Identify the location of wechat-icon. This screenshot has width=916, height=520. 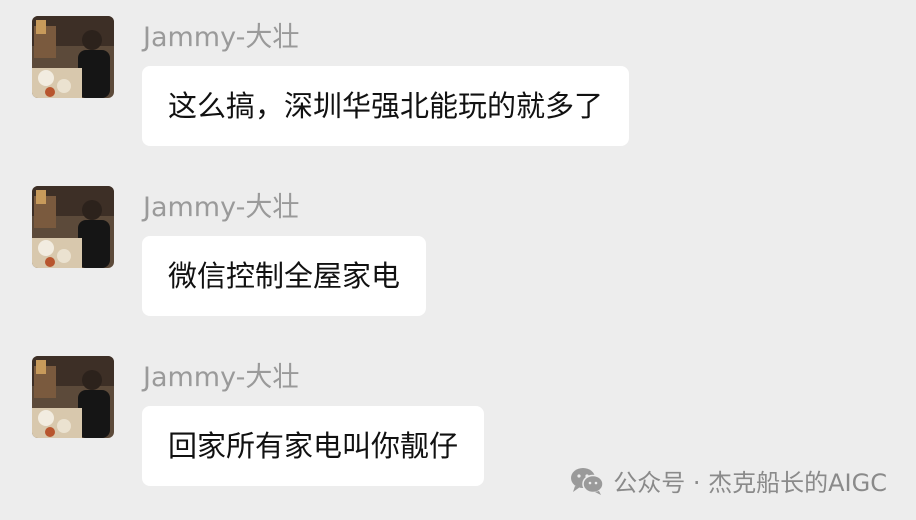
(587, 481).